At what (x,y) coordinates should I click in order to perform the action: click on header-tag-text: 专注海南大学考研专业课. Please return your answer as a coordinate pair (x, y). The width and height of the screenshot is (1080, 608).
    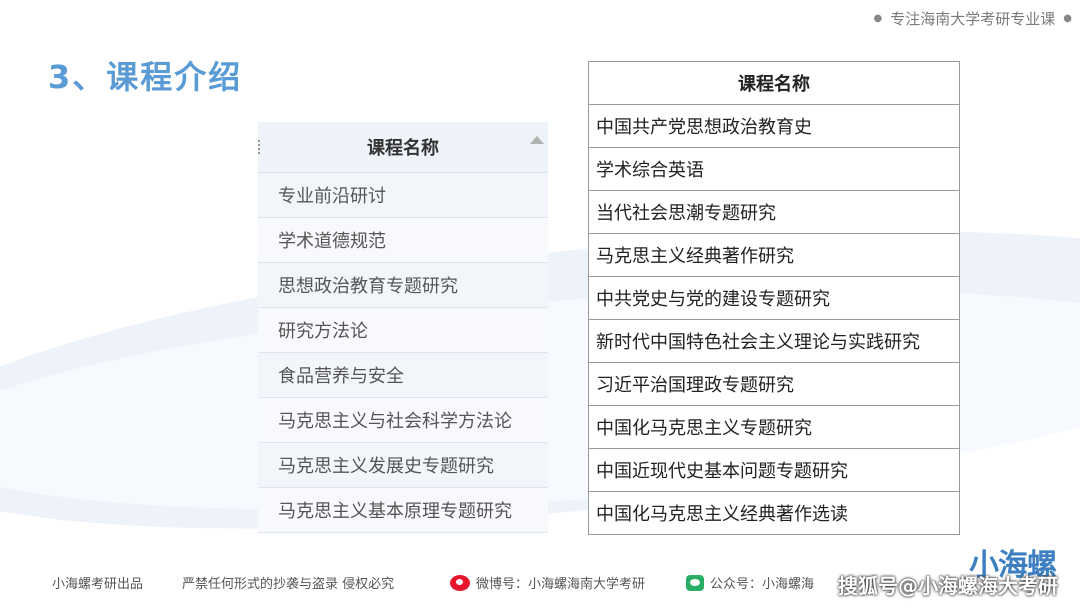
    Looking at the image, I should click on (973, 19).